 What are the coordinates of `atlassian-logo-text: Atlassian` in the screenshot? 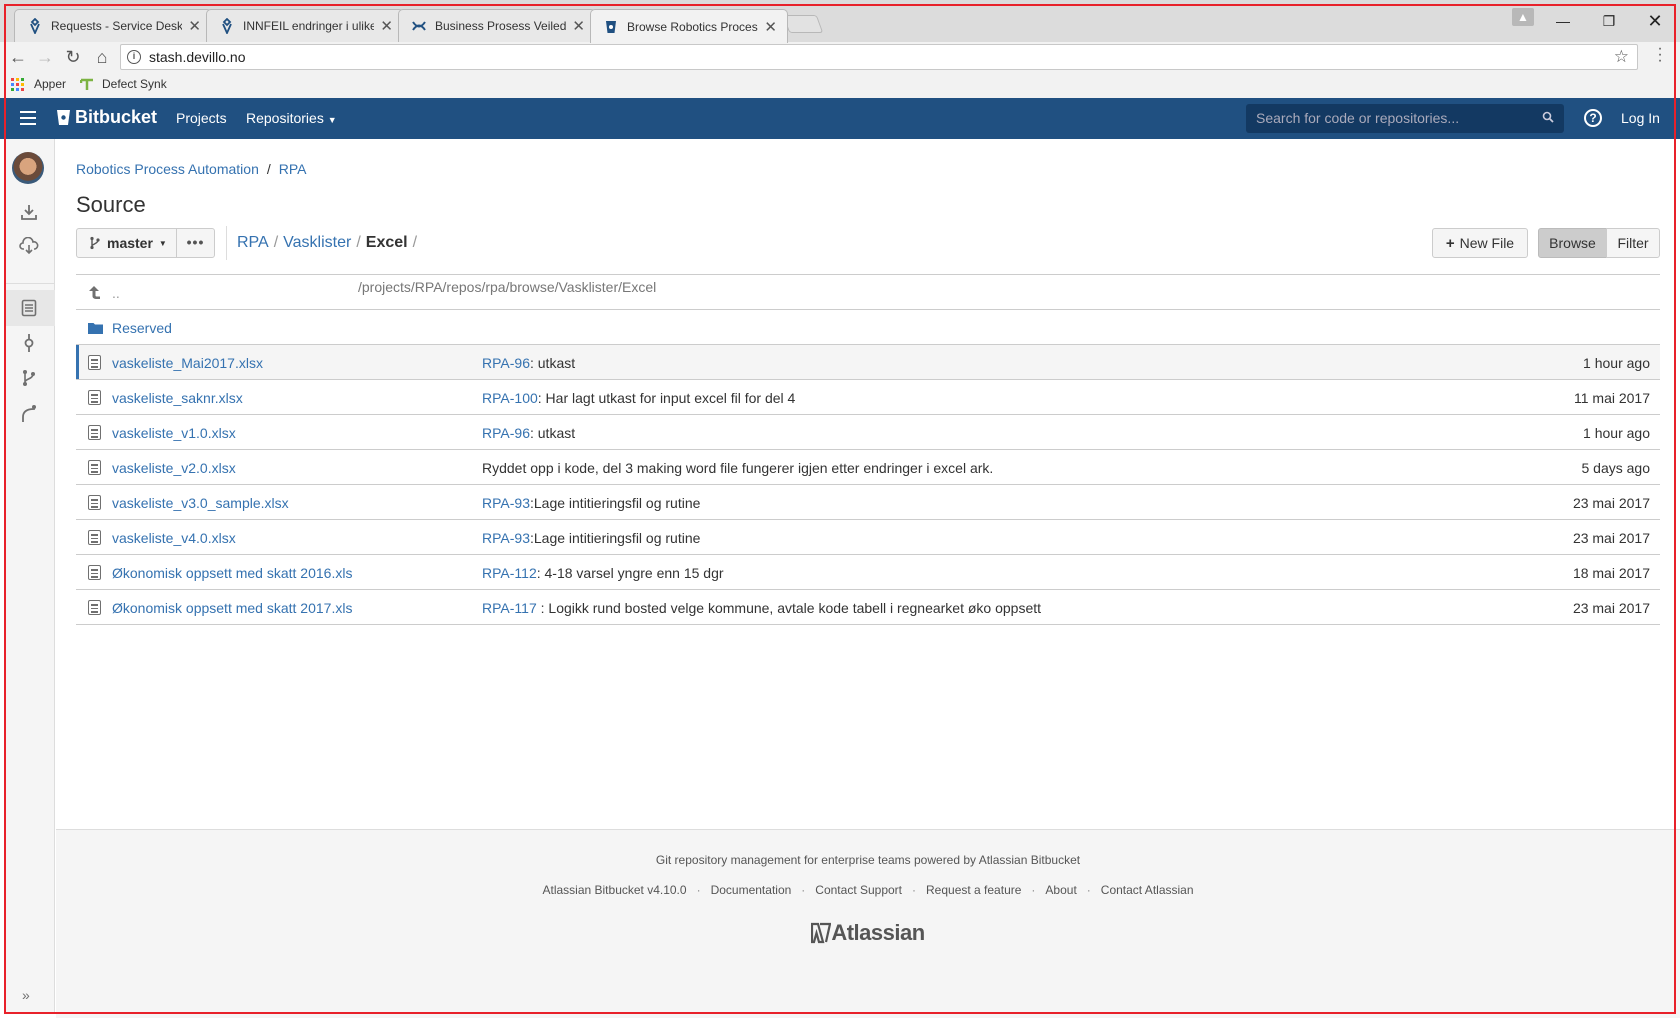 It's located at (878, 932).